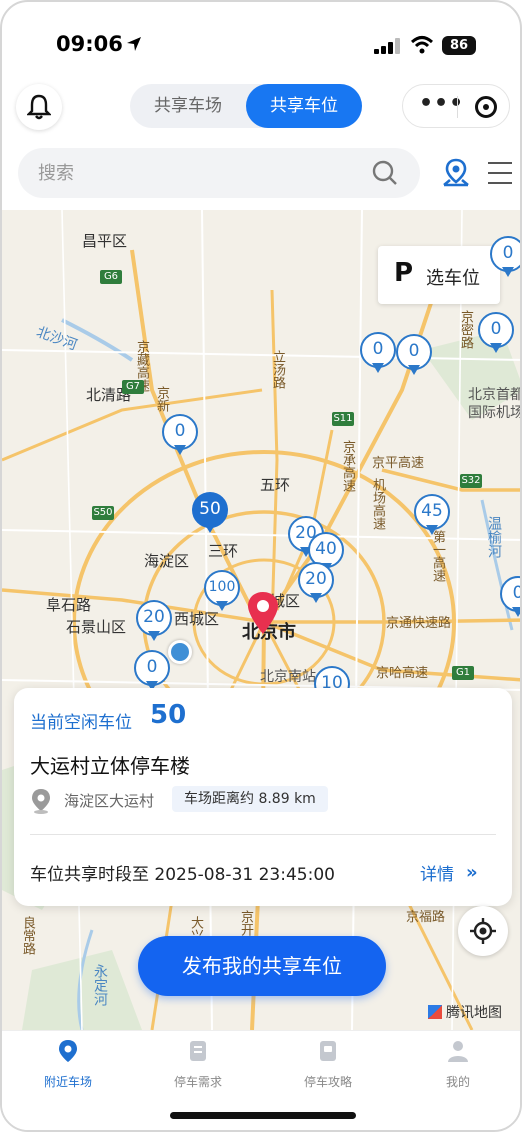  Describe the element at coordinates (463, 673) in the screenshot. I see `highway-shield: G1` at that location.